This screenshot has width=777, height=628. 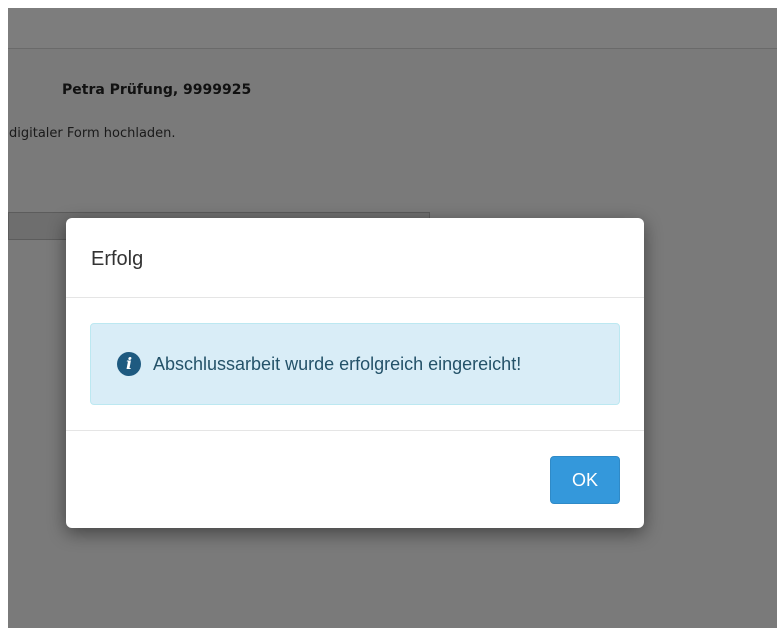 What do you see at coordinates (117, 259) in the screenshot?
I see `dialog-title: Erfolg` at bounding box center [117, 259].